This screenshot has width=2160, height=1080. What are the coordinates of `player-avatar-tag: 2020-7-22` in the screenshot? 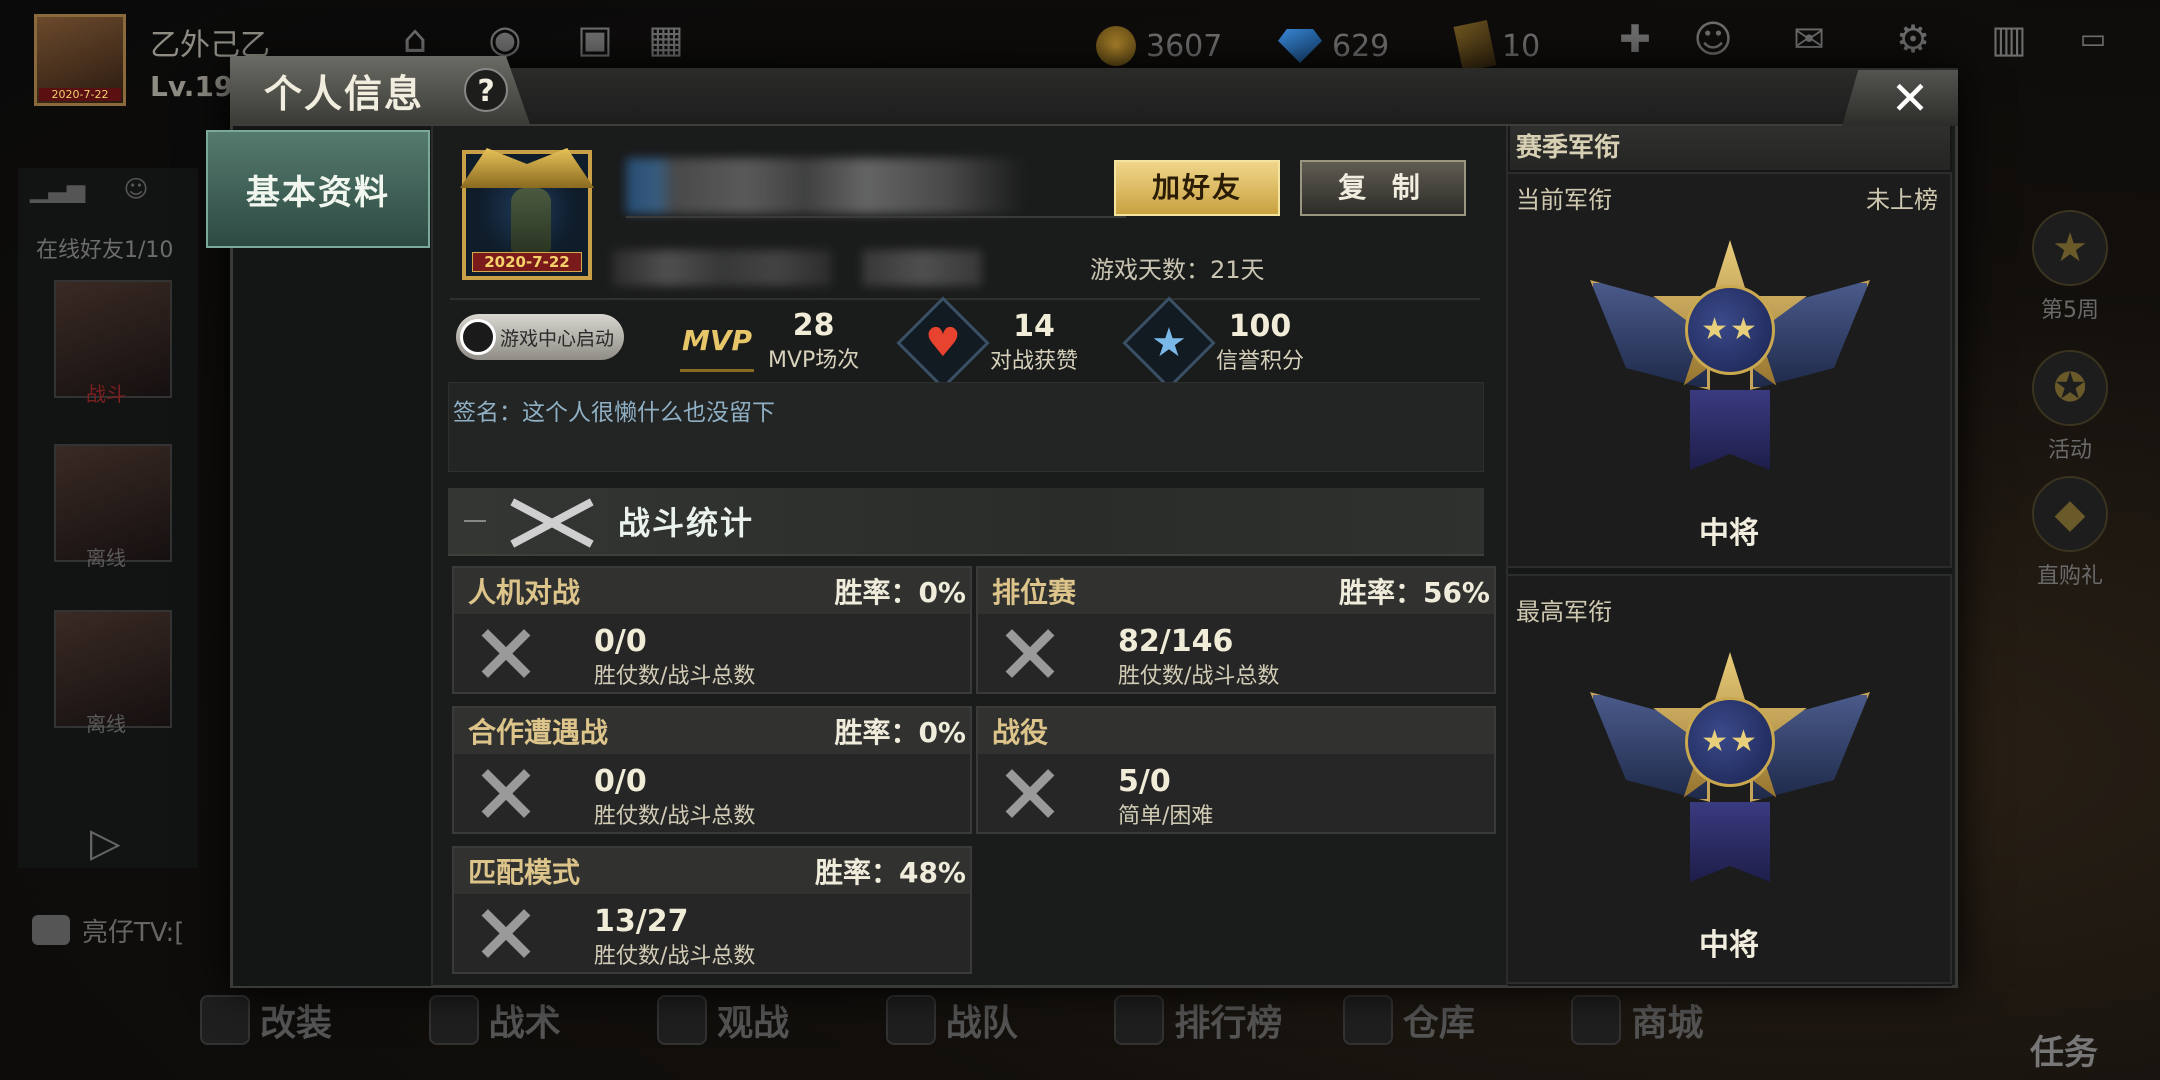 It's located at (80, 94).